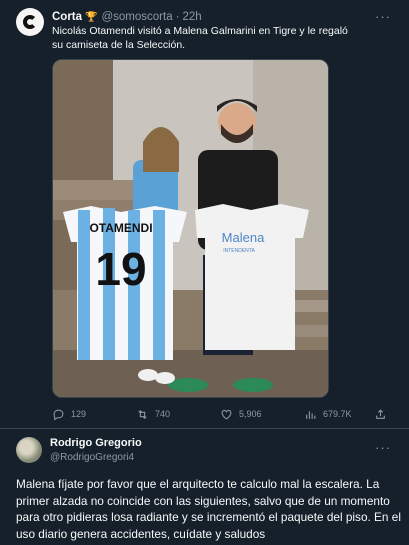 The image size is (409, 545). What do you see at coordinates (243, 237) in the screenshot?
I see `tshirt-text-label: Malena` at bounding box center [243, 237].